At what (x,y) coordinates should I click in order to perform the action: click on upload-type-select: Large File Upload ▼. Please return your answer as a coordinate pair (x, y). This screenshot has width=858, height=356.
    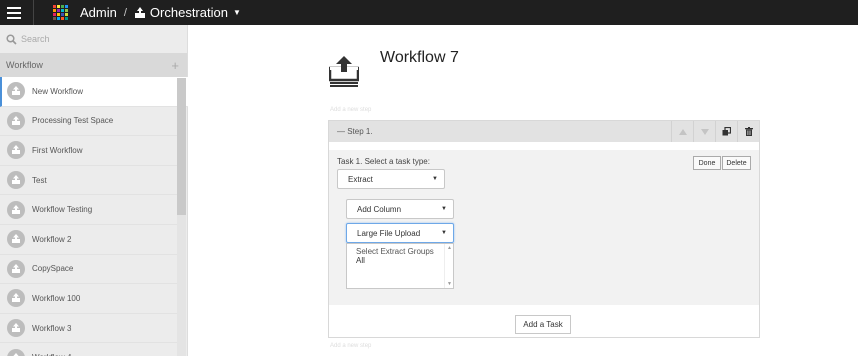
    Looking at the image, I should click on (400, 233).